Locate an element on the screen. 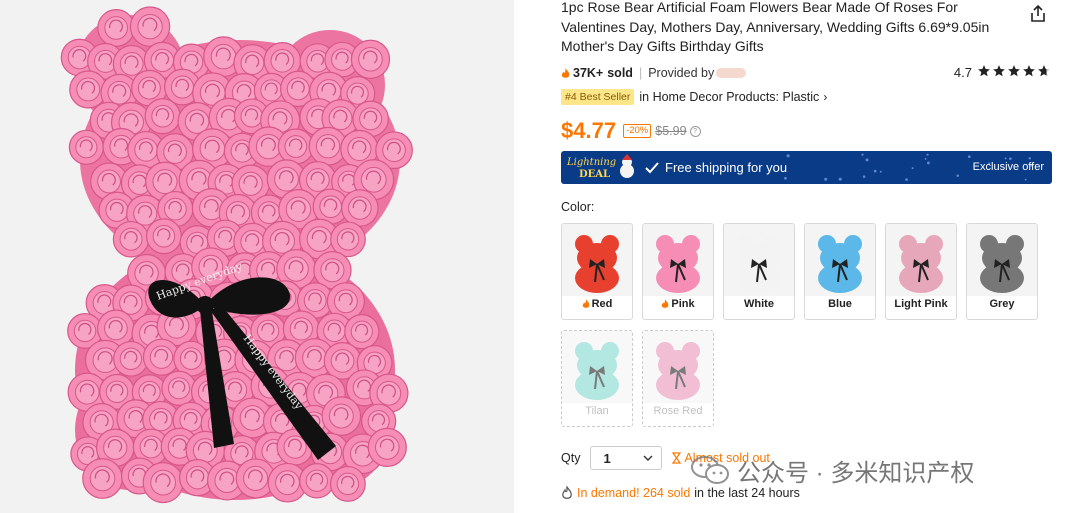  quantity-select: 1 is located at coordinates (626, 458).